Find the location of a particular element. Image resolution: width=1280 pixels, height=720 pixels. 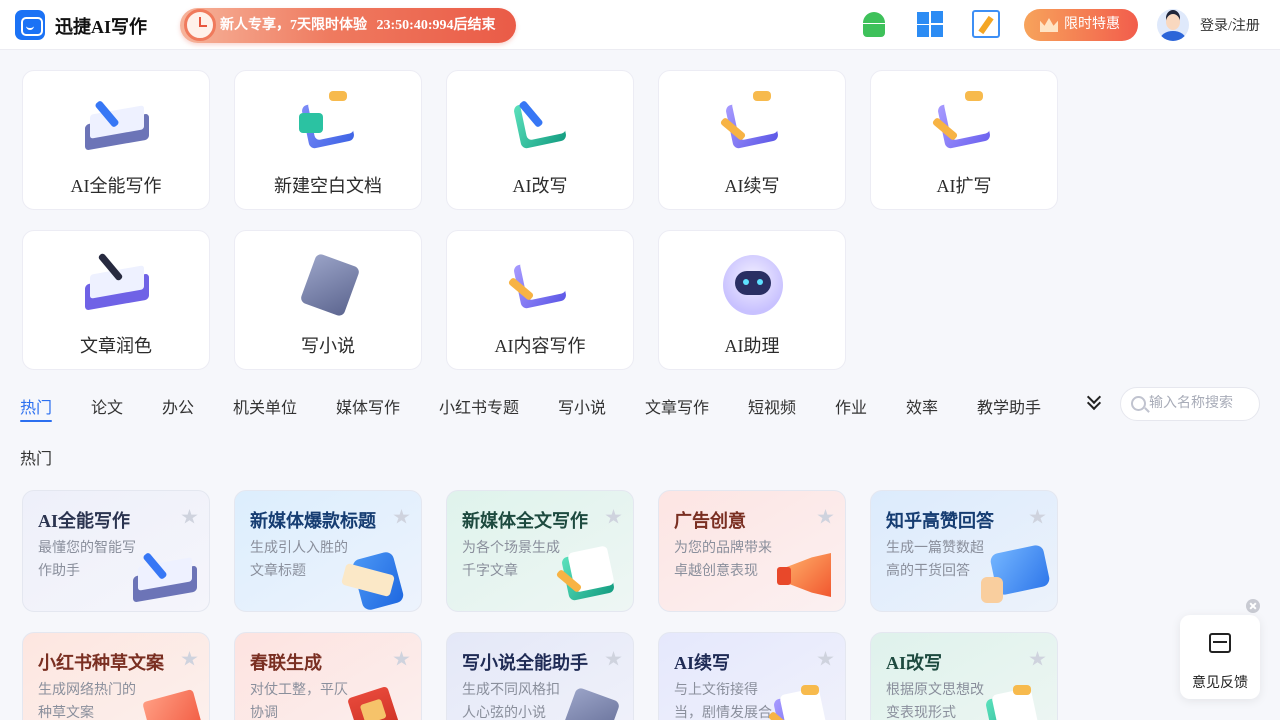

template-desc: 根据原文思想改变表现形式 is located at coordinates (935, 701).